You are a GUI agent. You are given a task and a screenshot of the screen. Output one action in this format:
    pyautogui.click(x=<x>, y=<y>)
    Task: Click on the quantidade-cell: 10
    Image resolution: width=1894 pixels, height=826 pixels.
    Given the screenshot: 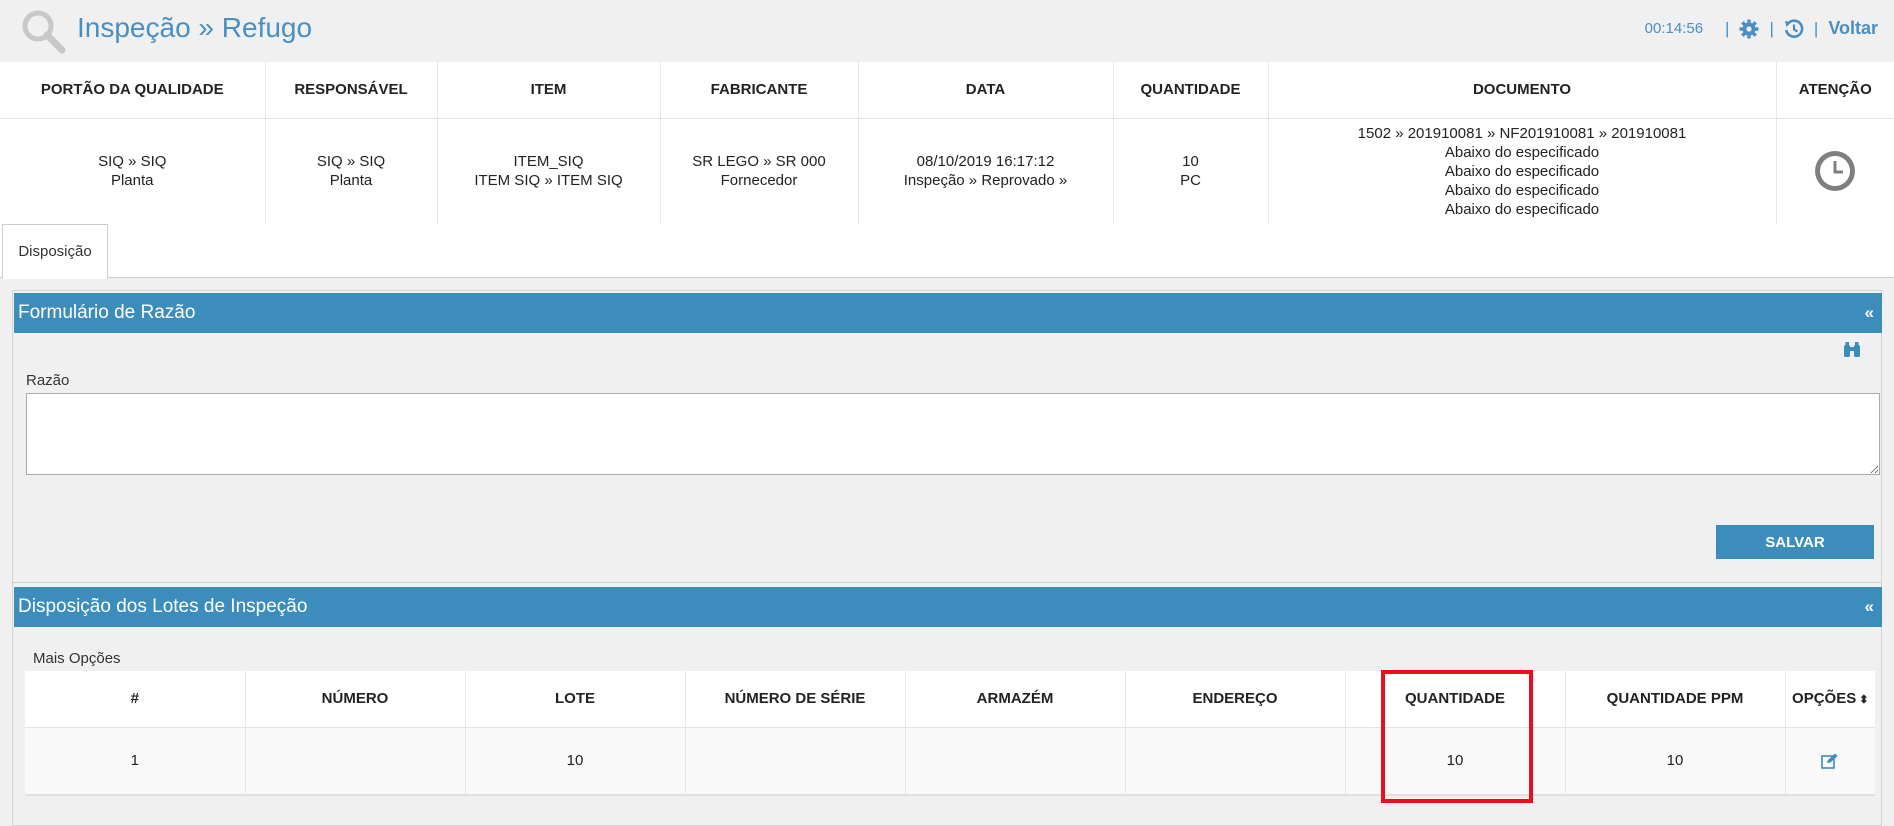 What is the action you would take?
    pyautogui.click(x=1455, y=760)
    